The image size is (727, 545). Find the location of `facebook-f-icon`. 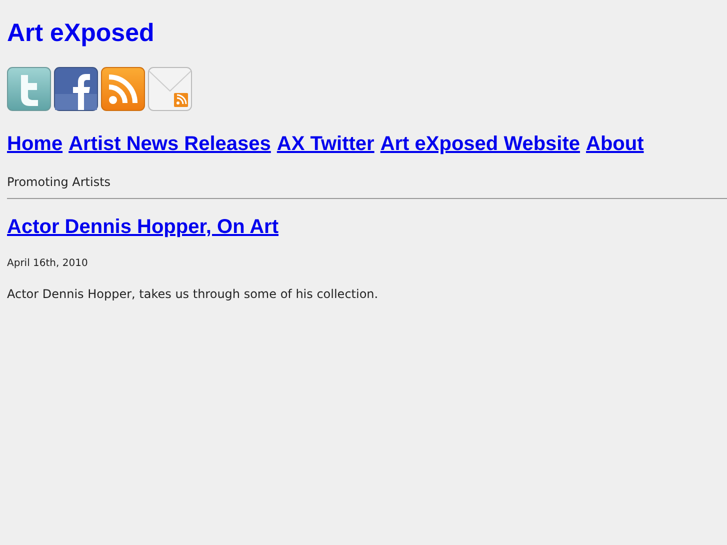

facebook-f-icon is located at coordinates (76, 89).